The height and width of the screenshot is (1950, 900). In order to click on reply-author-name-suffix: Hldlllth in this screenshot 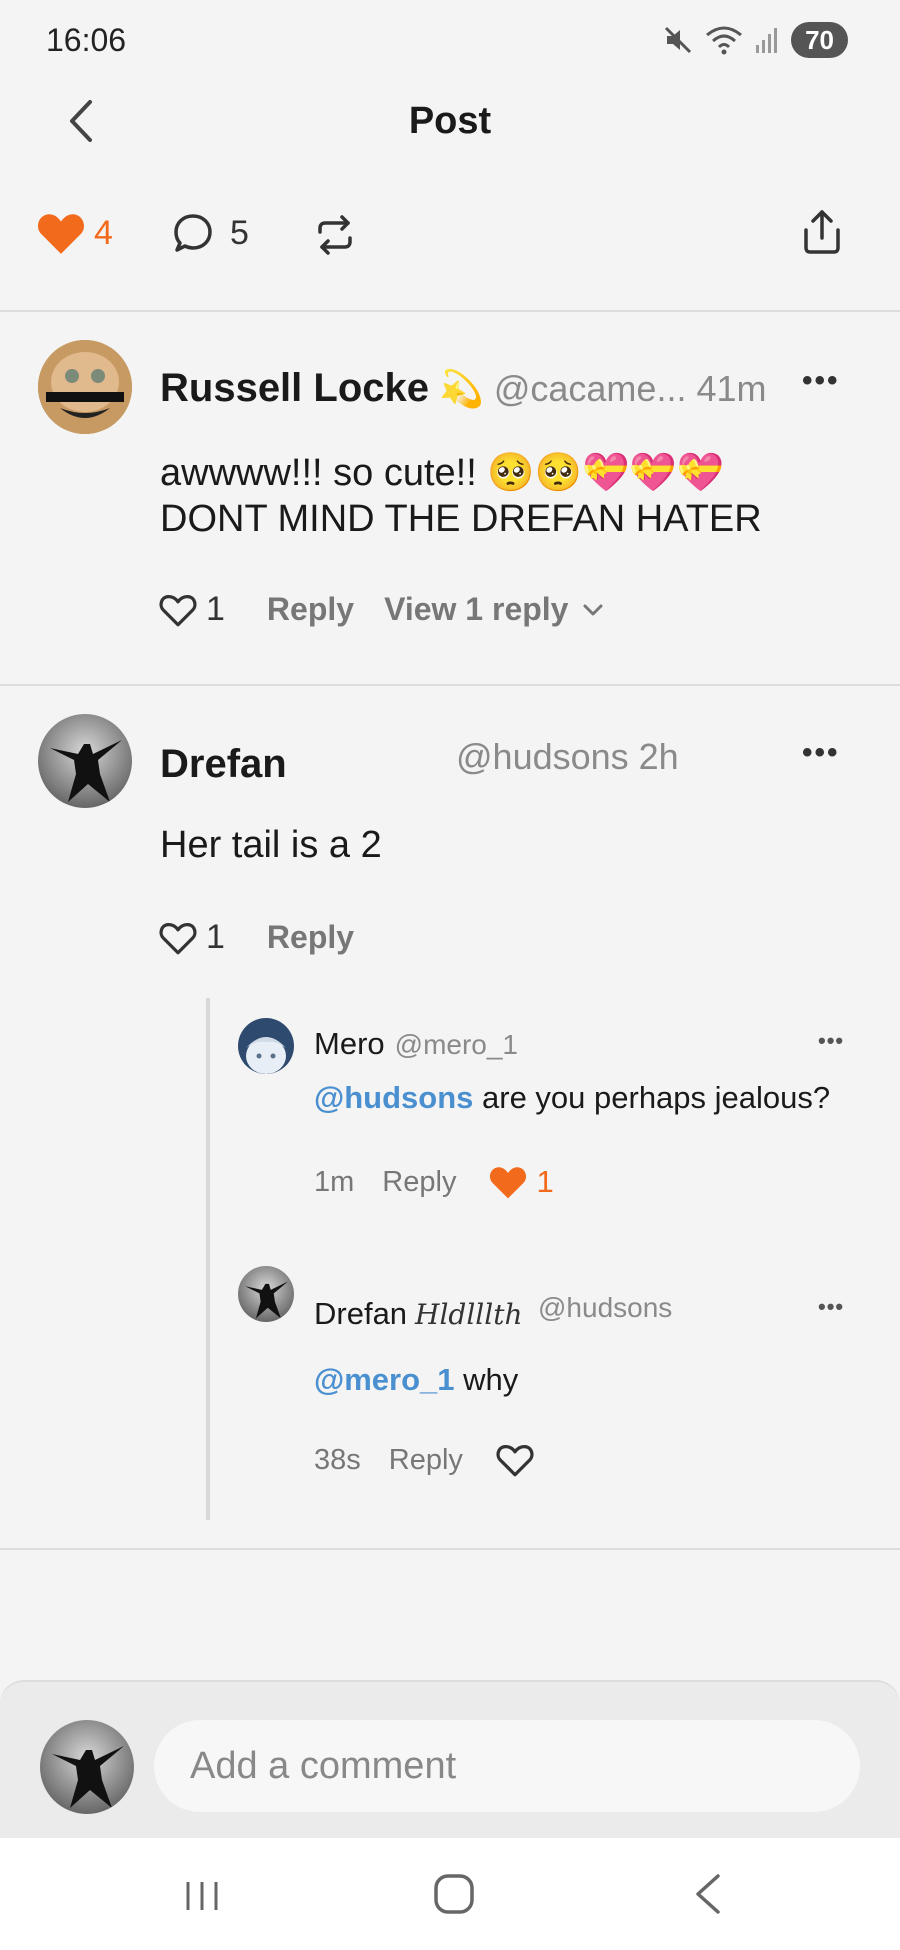, I will do `click(469, 1314)`.